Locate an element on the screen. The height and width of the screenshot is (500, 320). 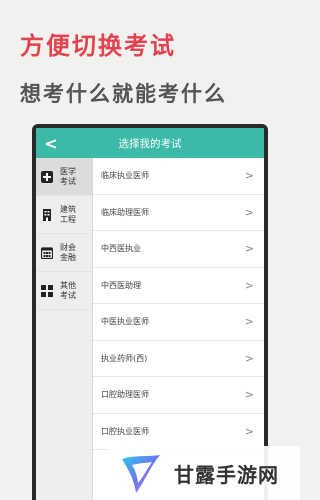
list-item: 临床执业医师 > is located at coordinates (178, 176).